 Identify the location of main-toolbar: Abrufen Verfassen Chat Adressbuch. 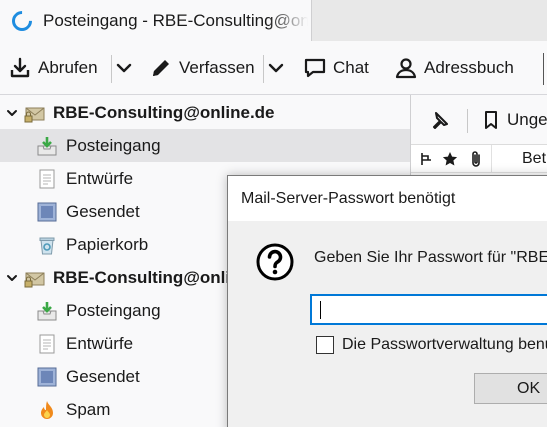
(273, 68).